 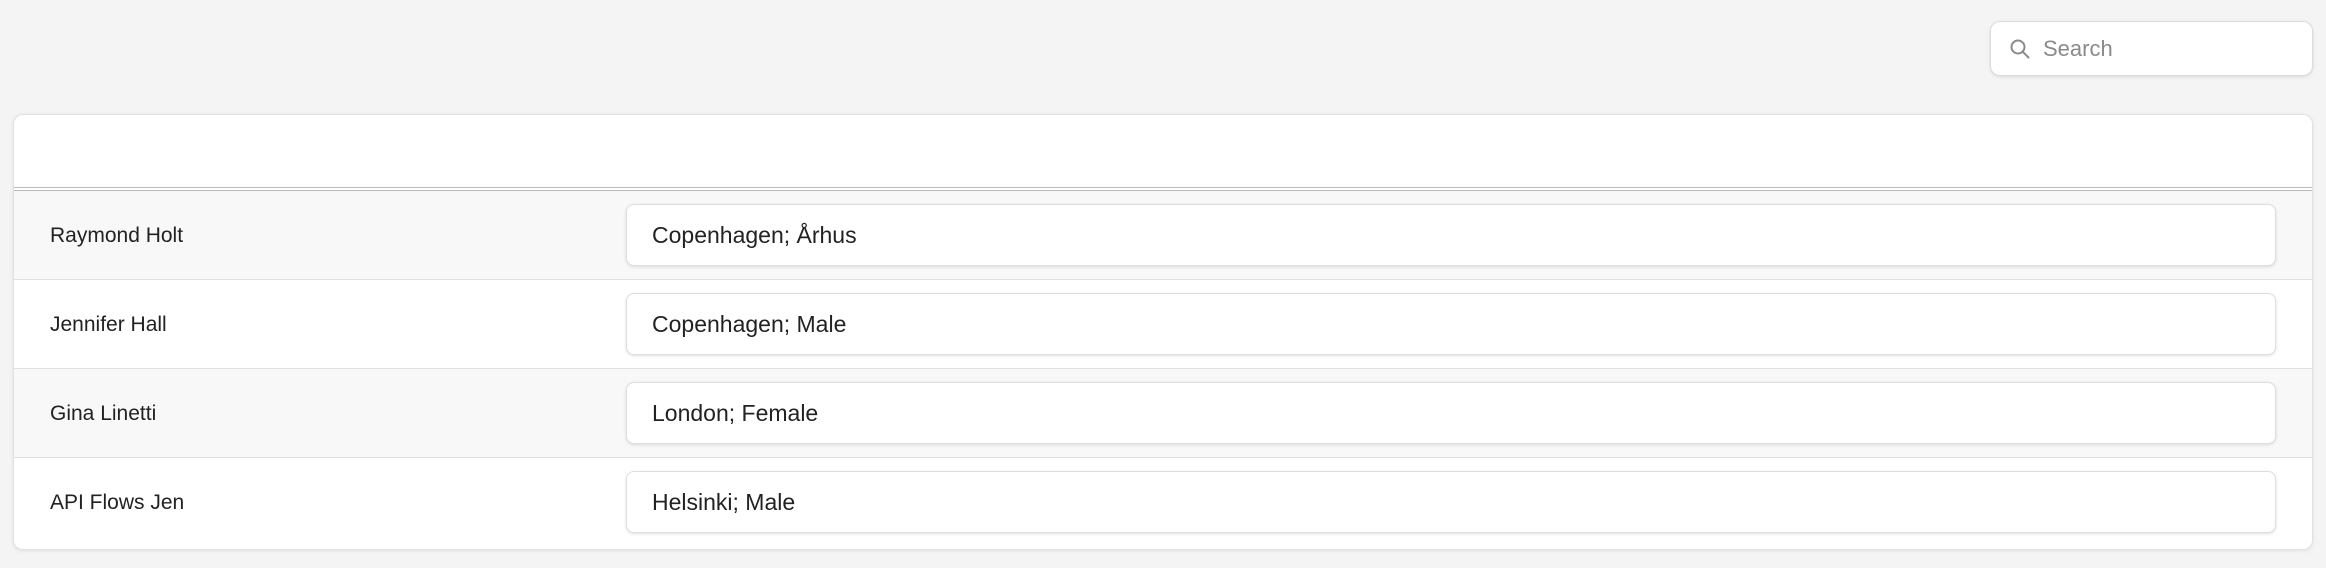 I want to click on table-header, so click(x=1163, y=153).